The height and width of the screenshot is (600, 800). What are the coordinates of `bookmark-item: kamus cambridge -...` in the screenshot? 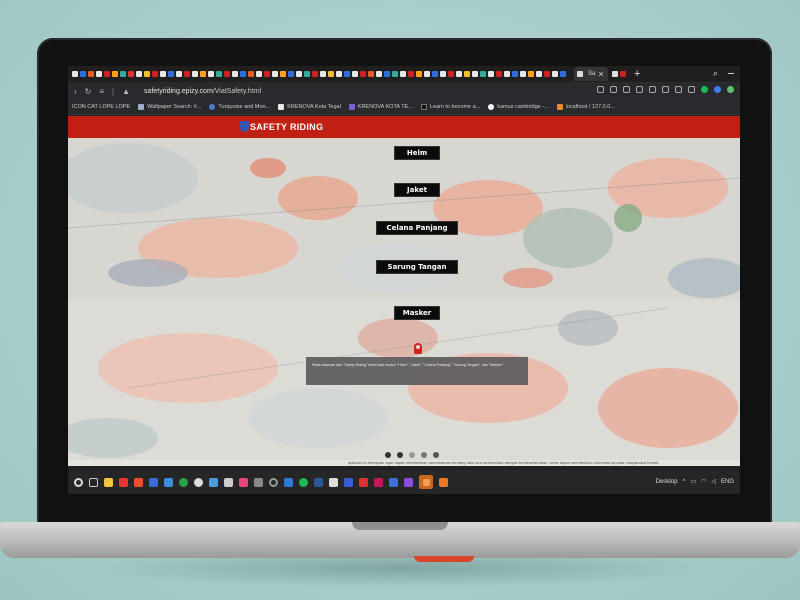 It's located at (518, 107).